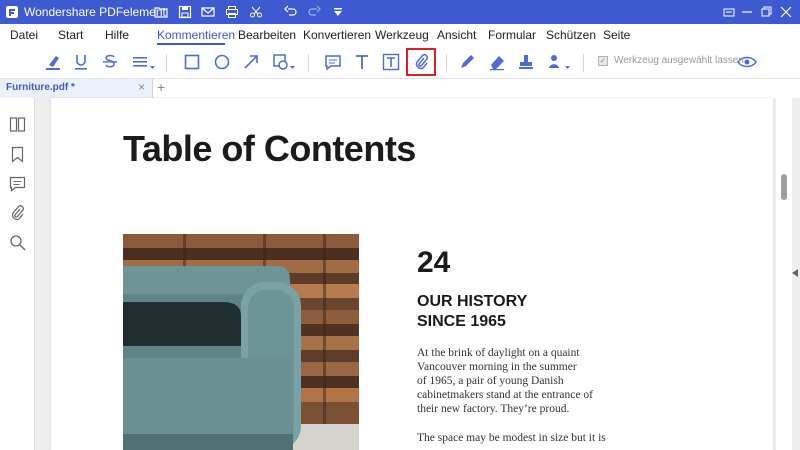  What do you see at coordinates (17, 124) in the screenshot?
I see `thumbnails-icon` at bounding box center [17, 124].